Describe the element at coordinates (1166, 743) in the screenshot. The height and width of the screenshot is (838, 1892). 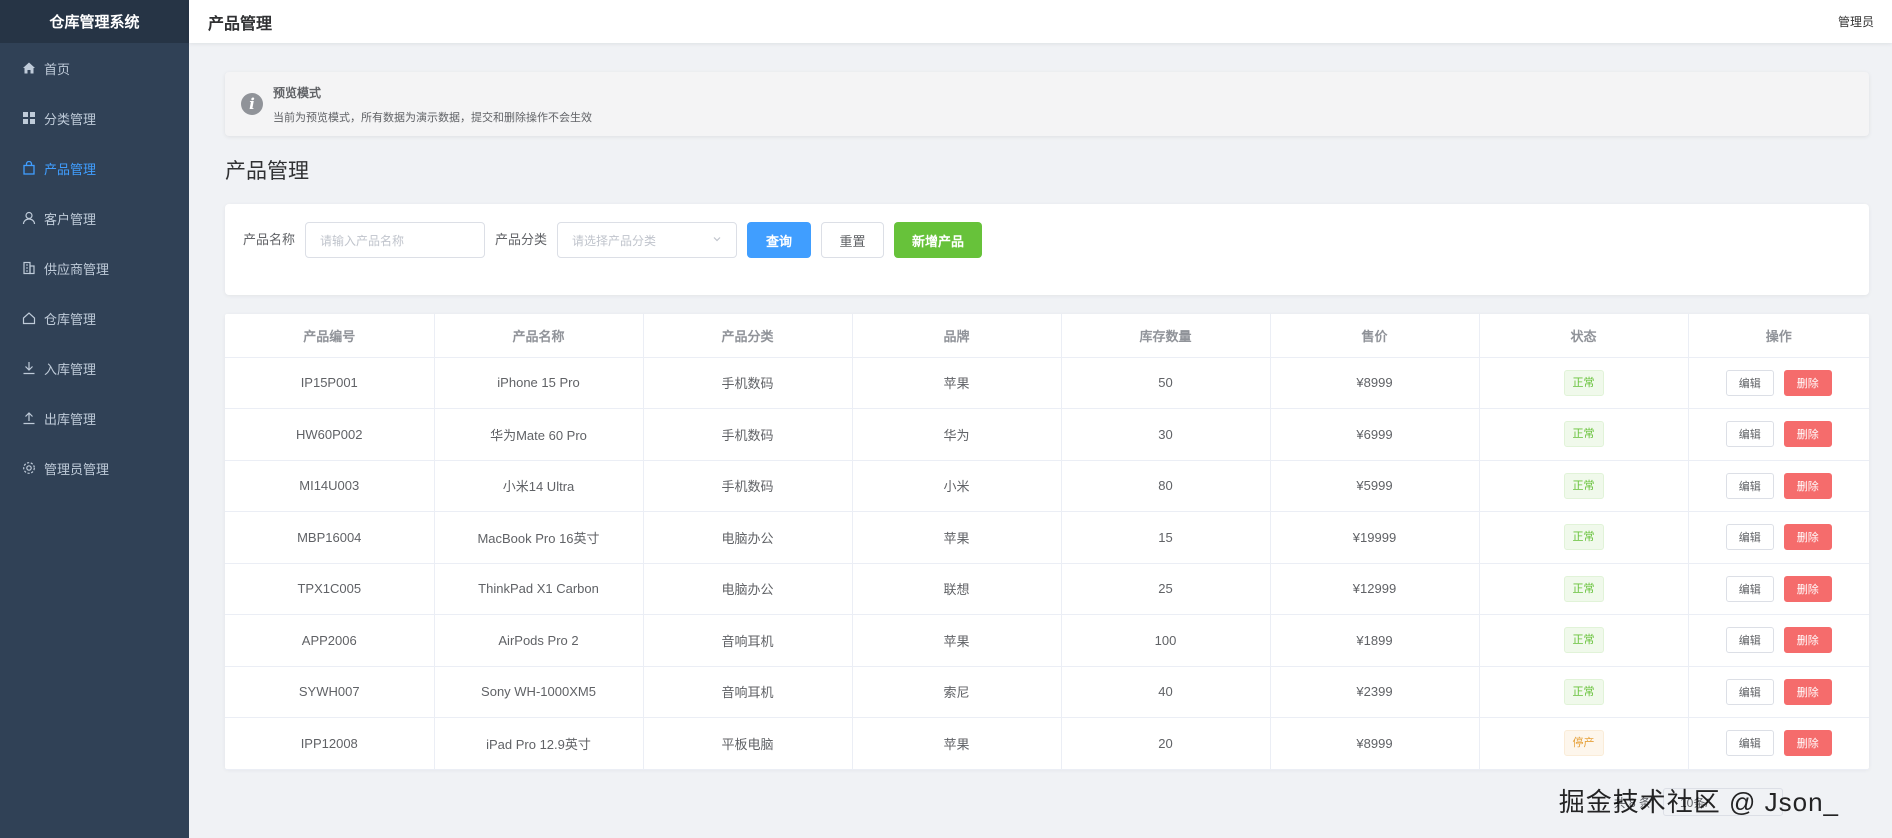
I see `cell-stock: 20` at that location.